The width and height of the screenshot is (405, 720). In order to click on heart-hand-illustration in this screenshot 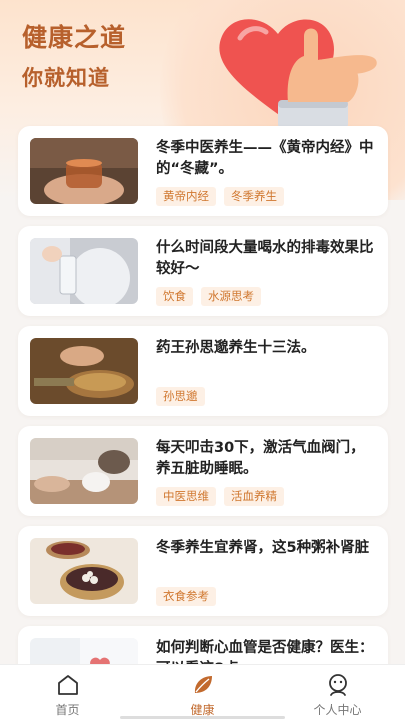, I will do `click(298, 74)`.